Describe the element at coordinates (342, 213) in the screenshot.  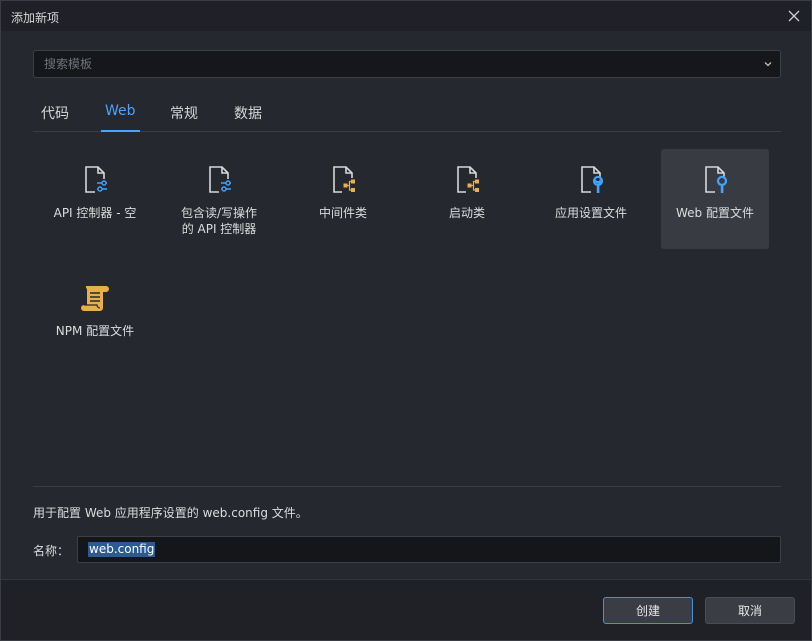
I see `template-label: 中间件类` at that location.